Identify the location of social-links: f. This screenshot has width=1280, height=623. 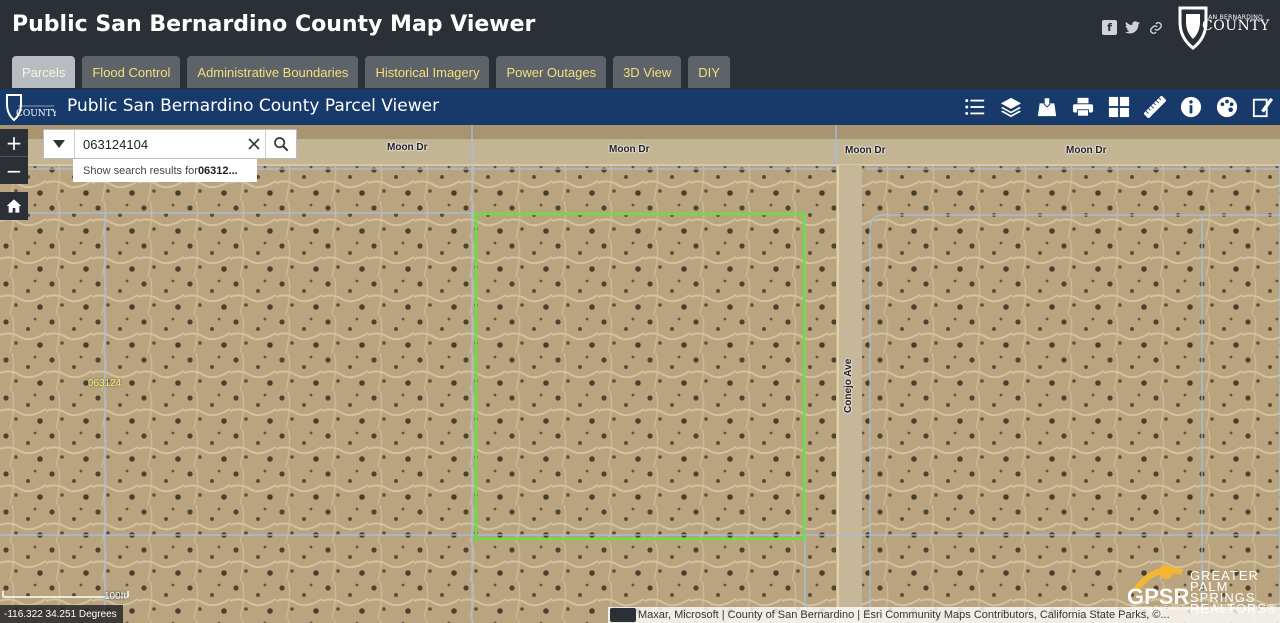
(1132, 27).